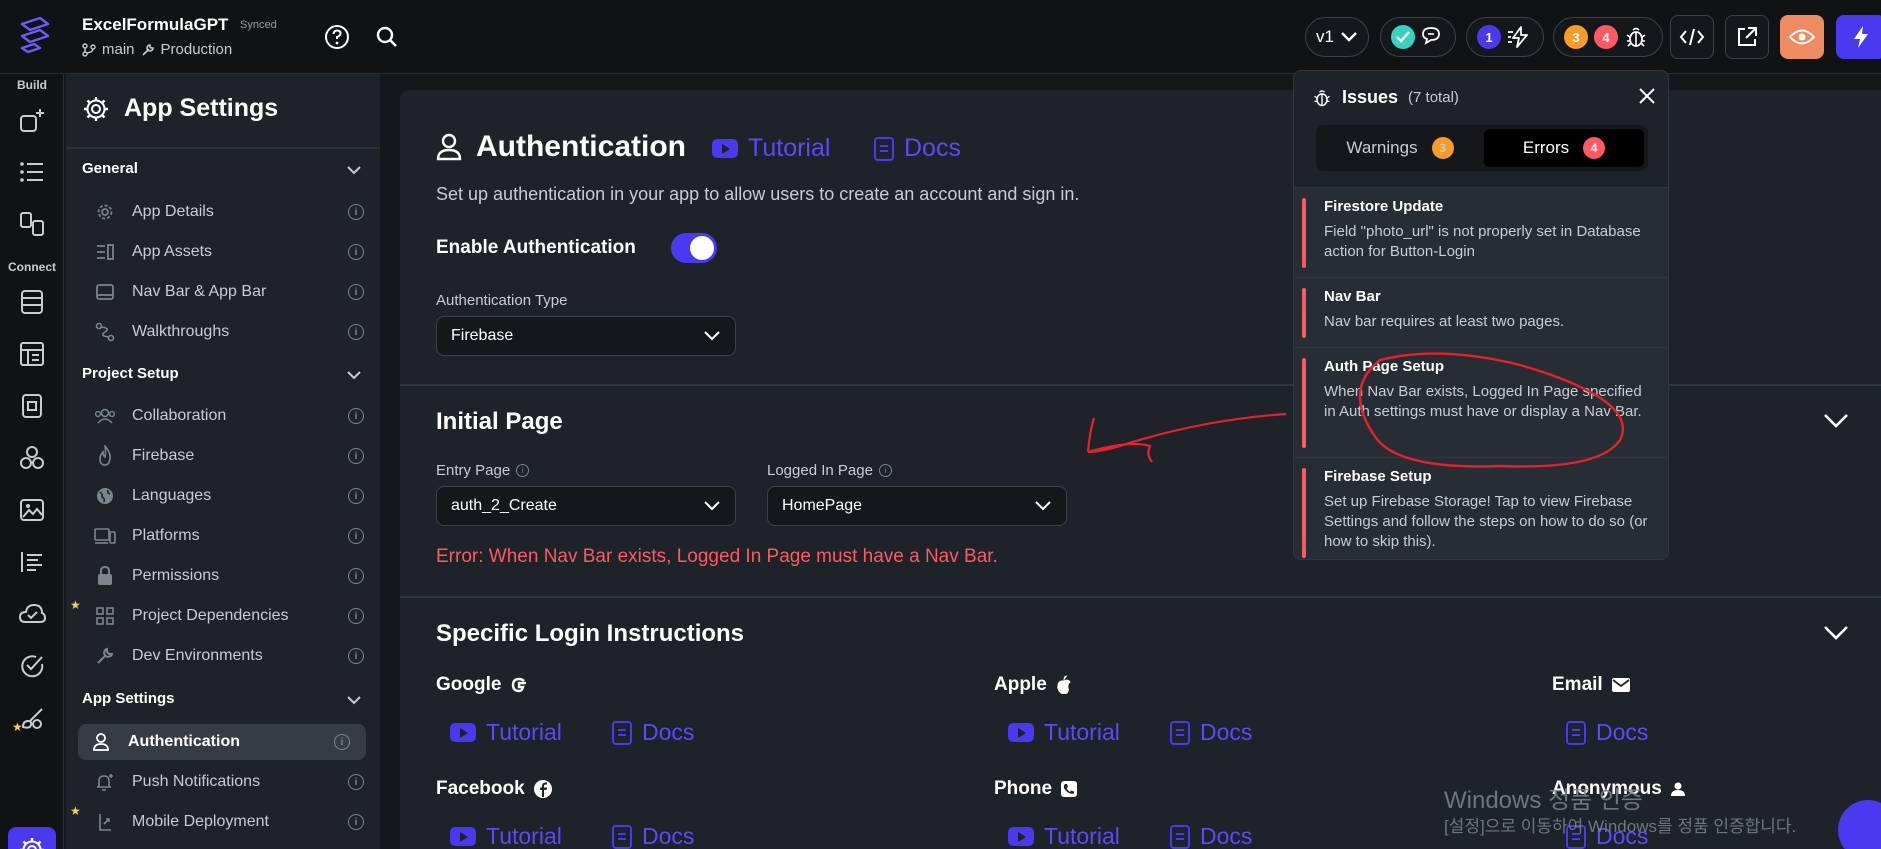 The image size is (1881, 849). I want to click on logged-in-page-dropdown: HomePage, so click(917, 506).